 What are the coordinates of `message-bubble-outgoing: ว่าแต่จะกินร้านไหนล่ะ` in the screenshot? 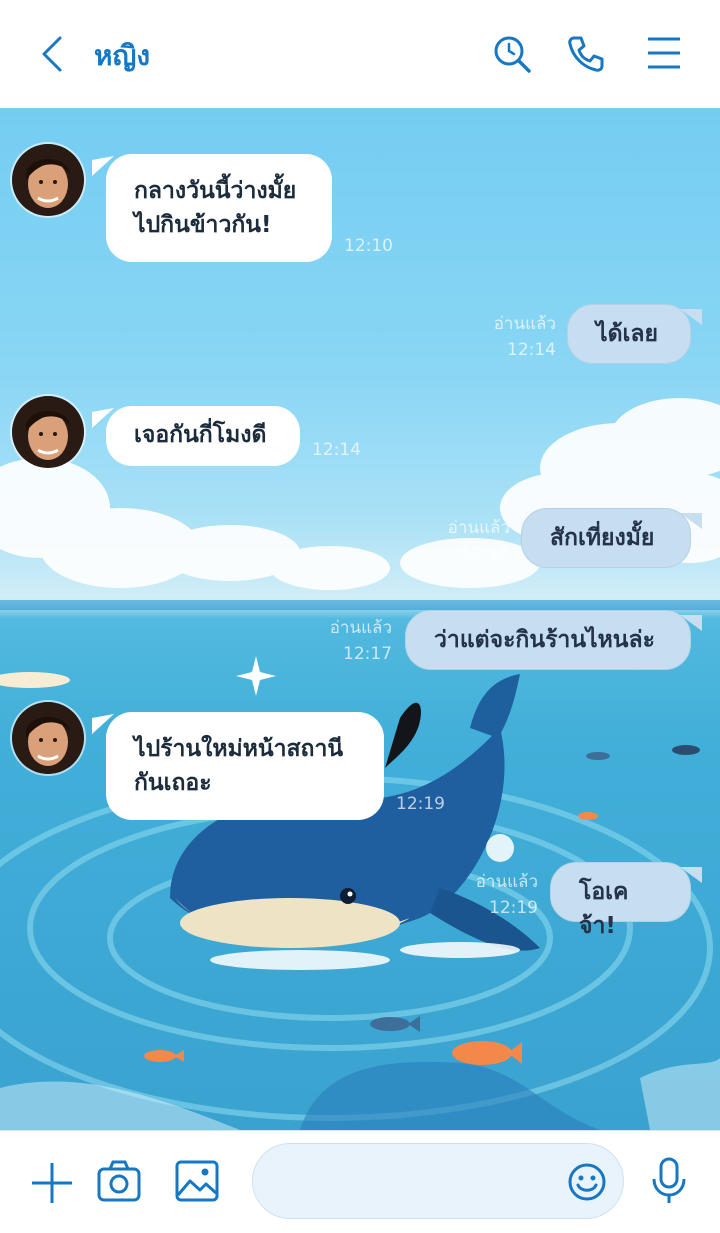 It's located at (553, 640).